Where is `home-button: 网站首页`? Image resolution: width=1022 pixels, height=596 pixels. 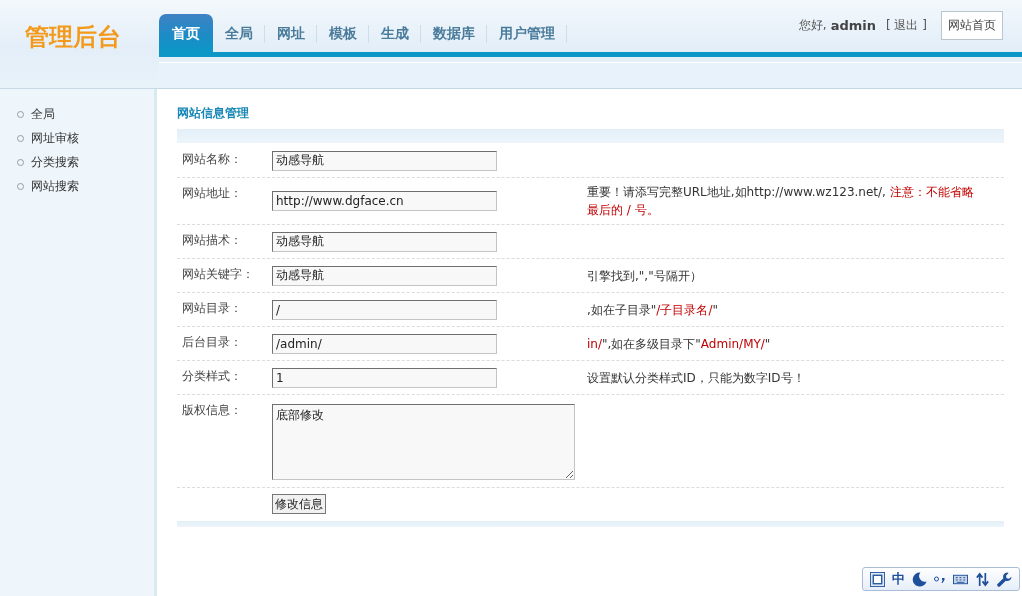
home-button: 网站首页 is located at coordinates (972, 25).